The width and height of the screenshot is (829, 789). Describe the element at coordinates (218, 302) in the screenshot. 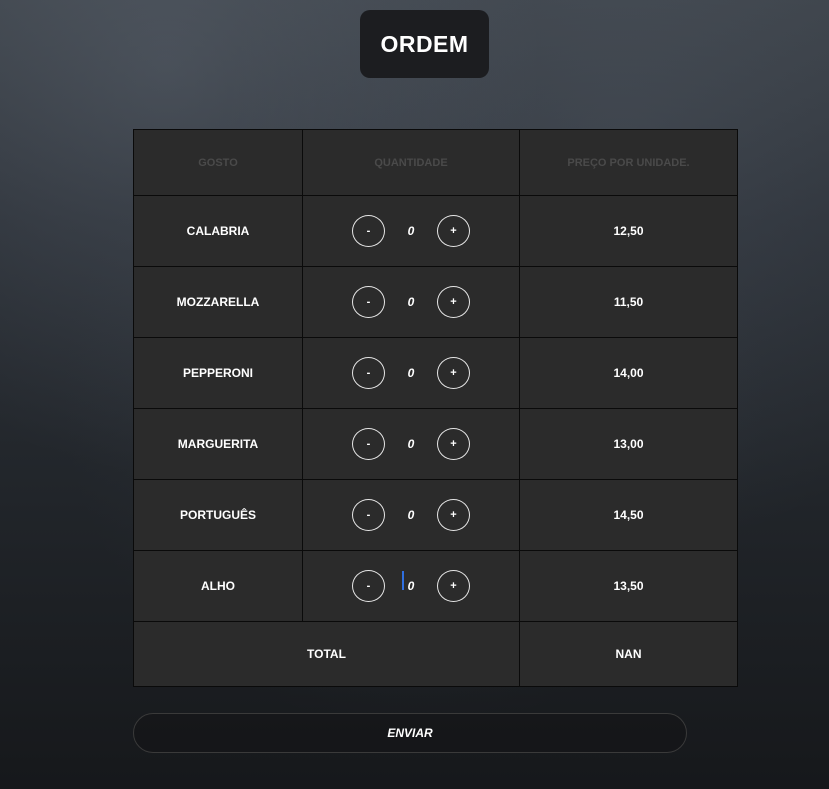

I see `flavor-name: MOZZARELLA` at that location.